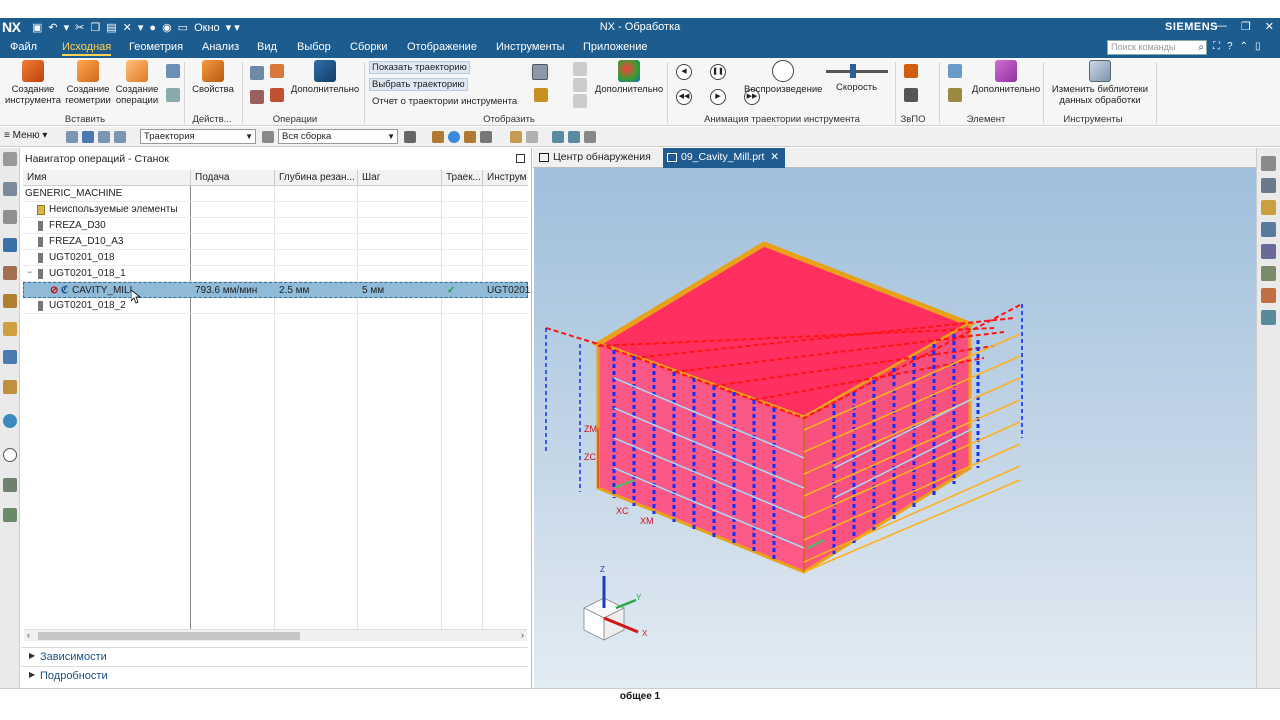  Describe the element at coordinates (23, 47) in the screenshot. I see `menu-file: Файл` at that location.